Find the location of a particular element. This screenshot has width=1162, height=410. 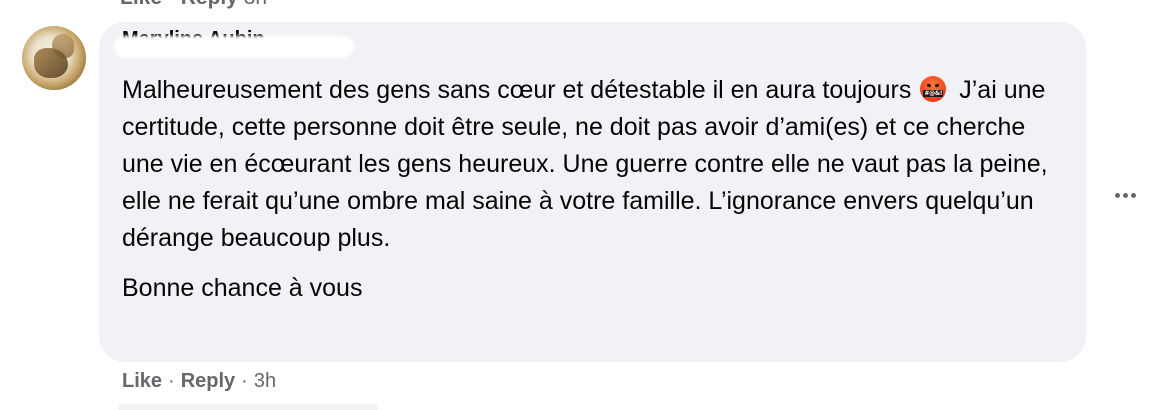

comment-timestamp: 3h is located at coordinates (265, 381).